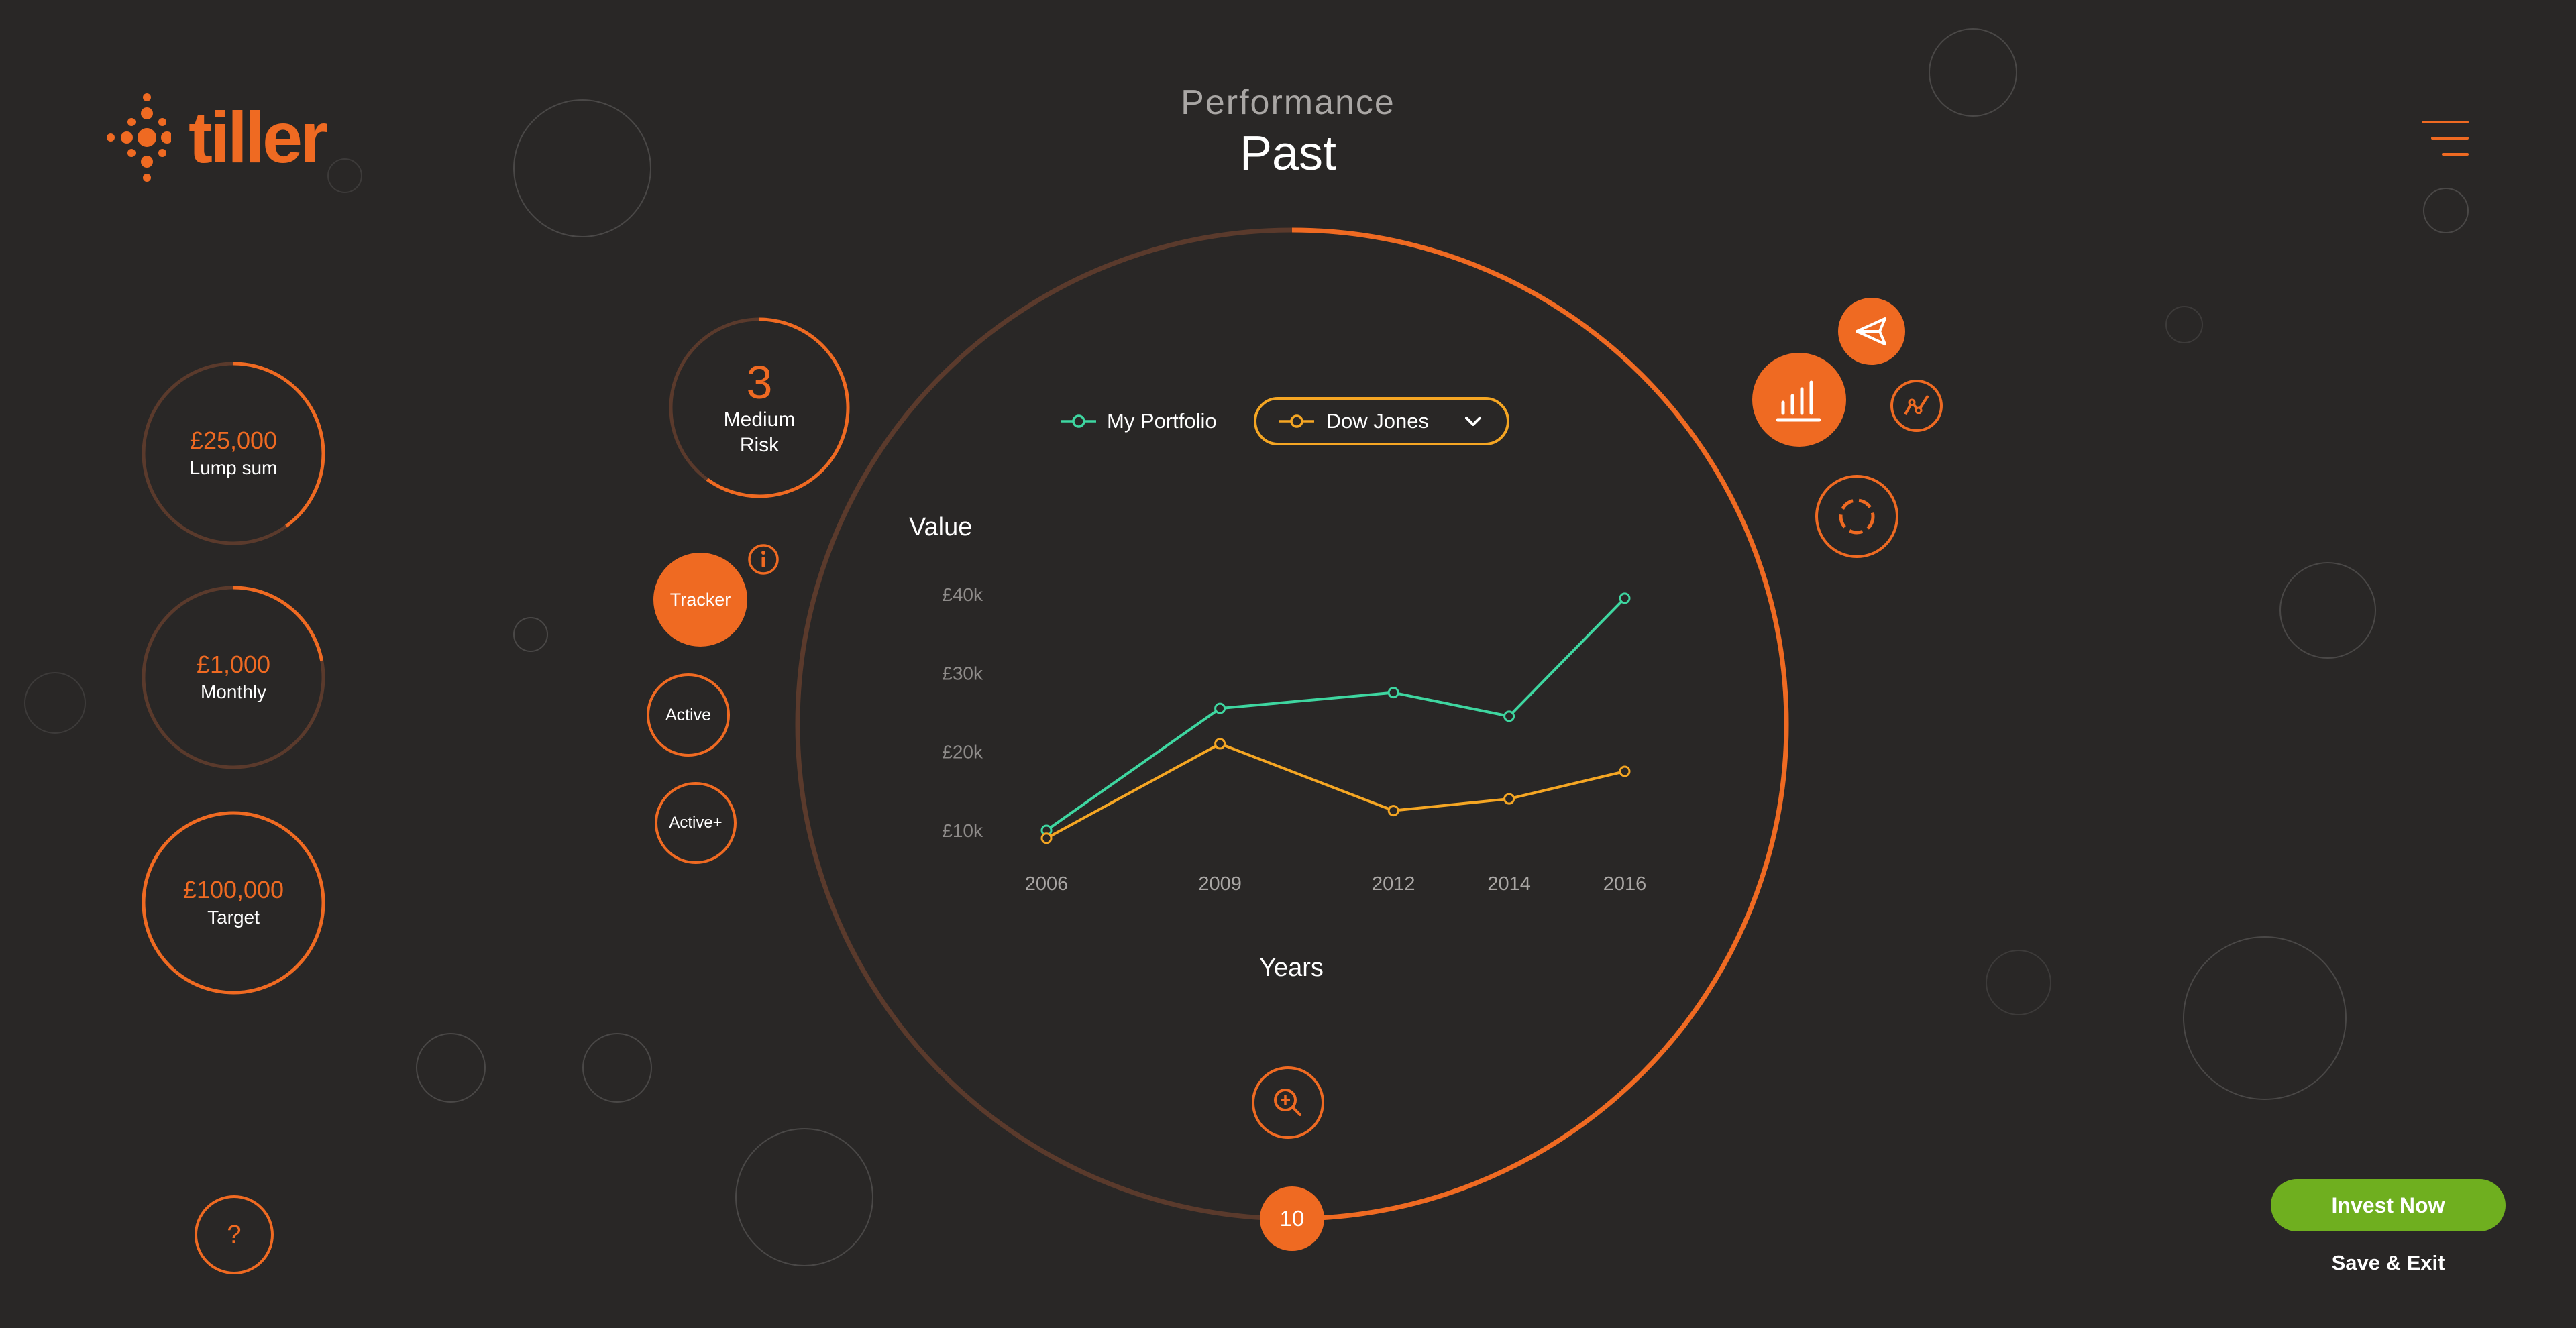  What do you see at coordinates (233, 890) in the screenshot?
I see `target-value: £100,000` at bounding box center [233, 890].